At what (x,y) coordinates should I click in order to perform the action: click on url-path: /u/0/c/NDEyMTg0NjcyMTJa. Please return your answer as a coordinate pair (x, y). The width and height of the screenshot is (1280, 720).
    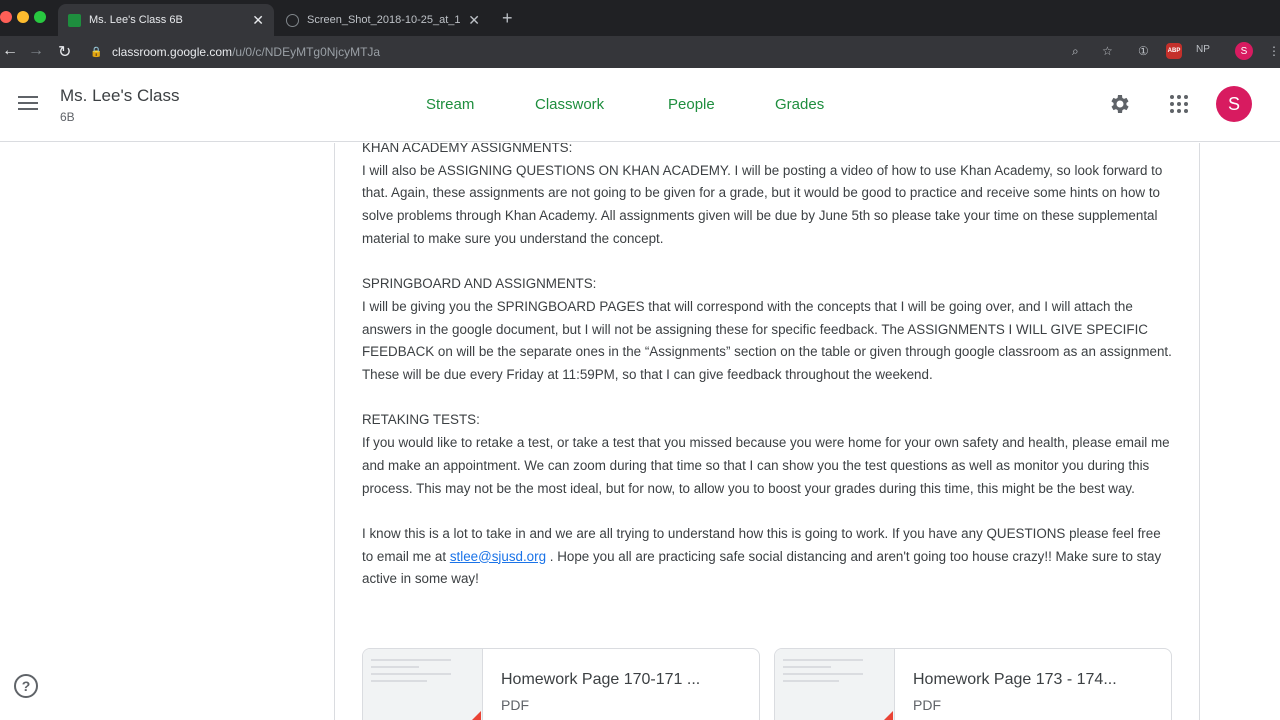
    Looking at the image, I should click on (306, 52).